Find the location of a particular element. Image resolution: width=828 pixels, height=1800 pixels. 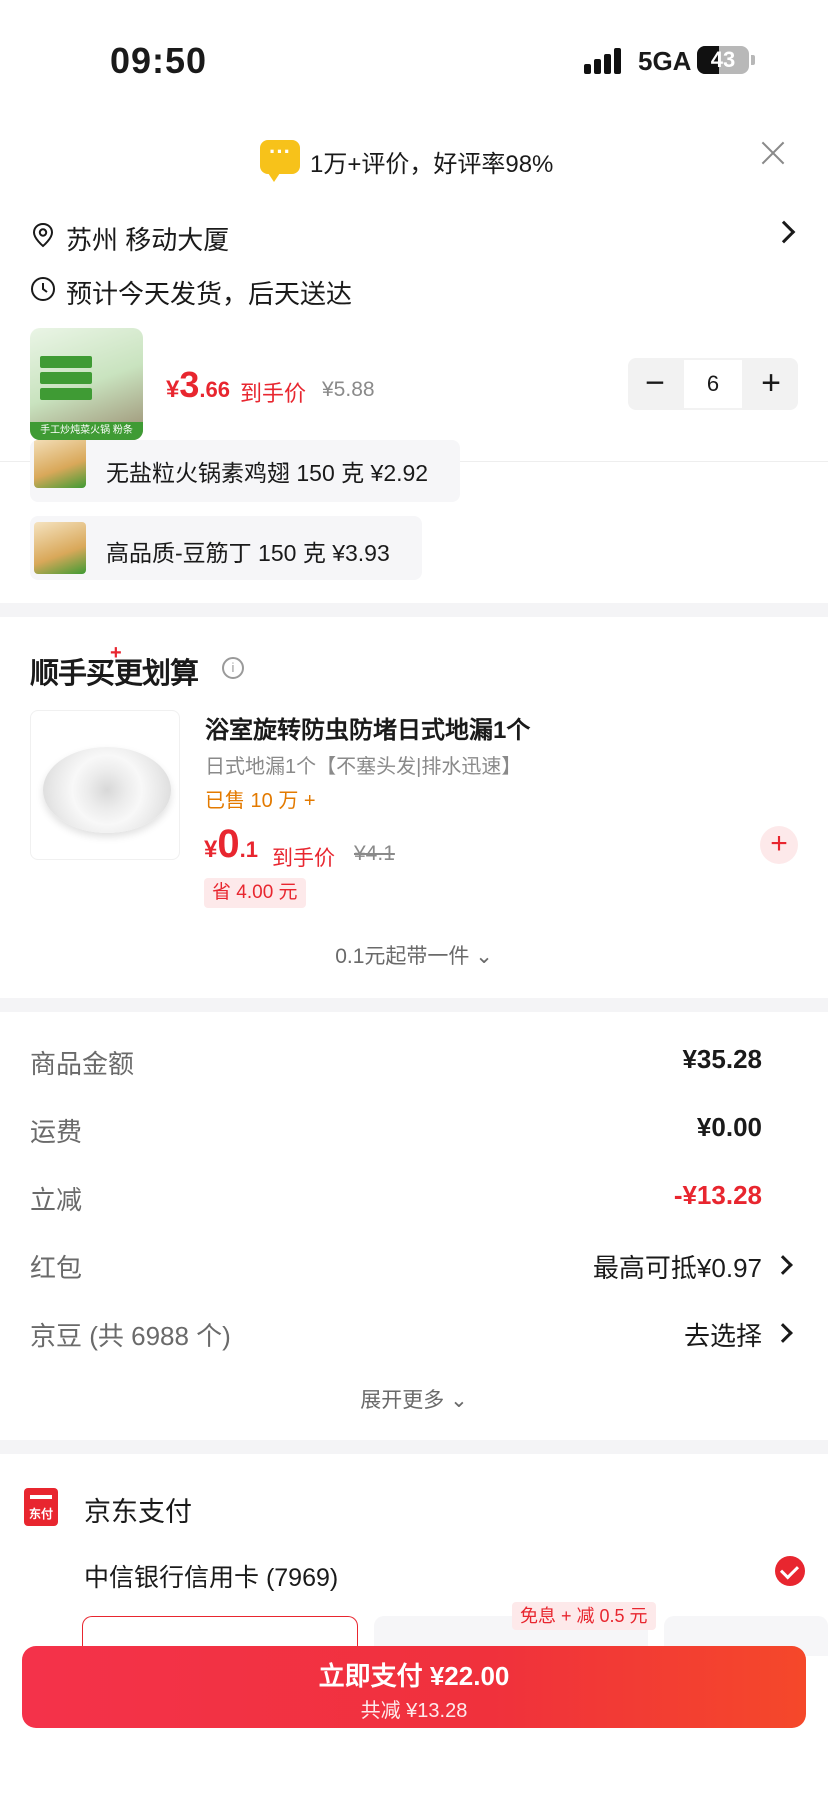

pay-button-subtext: 共减 ¥13.28 is located at coordinates (414, 1711).